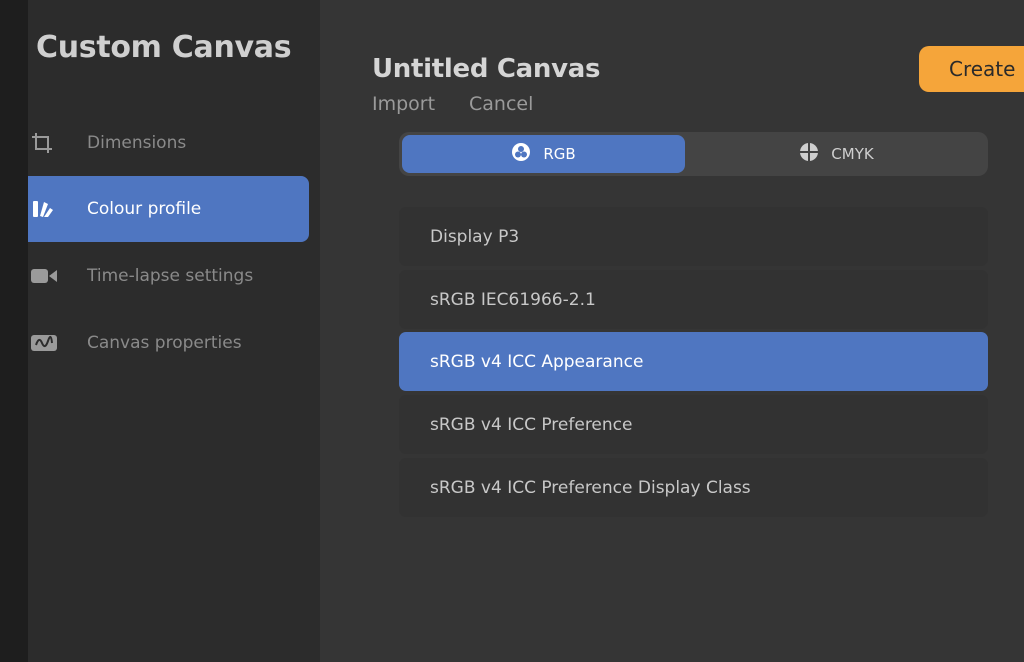 This screenshot has height=662, width=1024. What do you see at coordinates (501, 104) in the screenshot?
I see `cancel-button: Cancel` at bounding box center [501, 104].